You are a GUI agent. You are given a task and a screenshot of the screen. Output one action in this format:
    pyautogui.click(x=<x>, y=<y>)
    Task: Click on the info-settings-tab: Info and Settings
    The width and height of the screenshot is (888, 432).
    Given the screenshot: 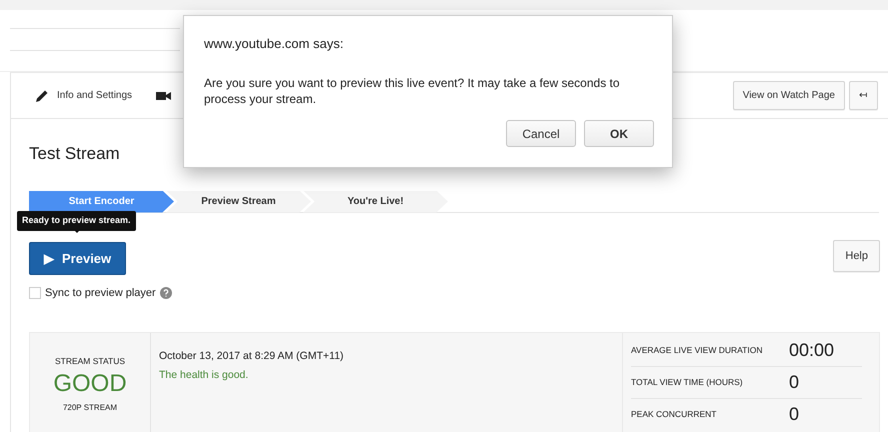 What is the action you would take?
    pyautogui.click(x=83, y=95)
    